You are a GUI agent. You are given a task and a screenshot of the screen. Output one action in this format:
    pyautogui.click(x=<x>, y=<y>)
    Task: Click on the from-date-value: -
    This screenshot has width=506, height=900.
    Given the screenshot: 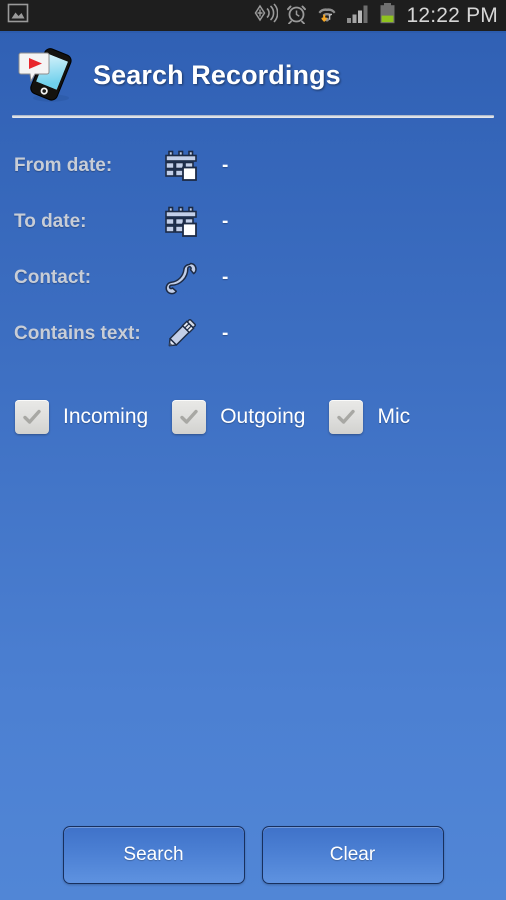 What is the action you would take?
    pyautogui.click(x=225, y=165)
    